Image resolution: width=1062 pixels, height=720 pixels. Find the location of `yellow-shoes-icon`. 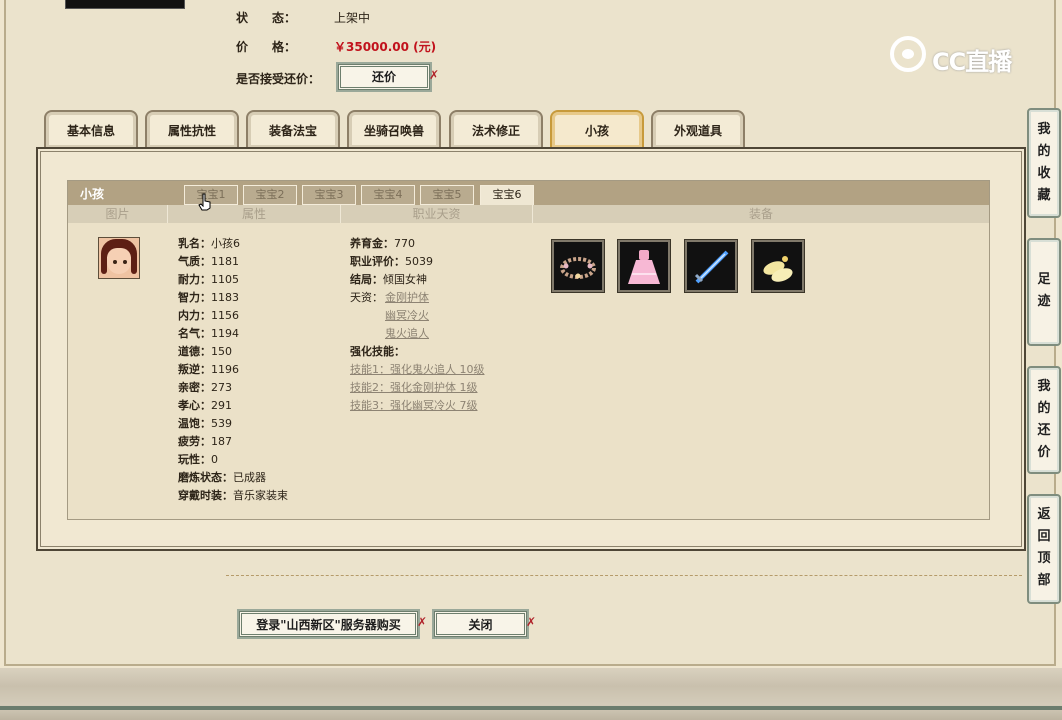

yellow-shoes-icon is located at coordinates (778, 266).